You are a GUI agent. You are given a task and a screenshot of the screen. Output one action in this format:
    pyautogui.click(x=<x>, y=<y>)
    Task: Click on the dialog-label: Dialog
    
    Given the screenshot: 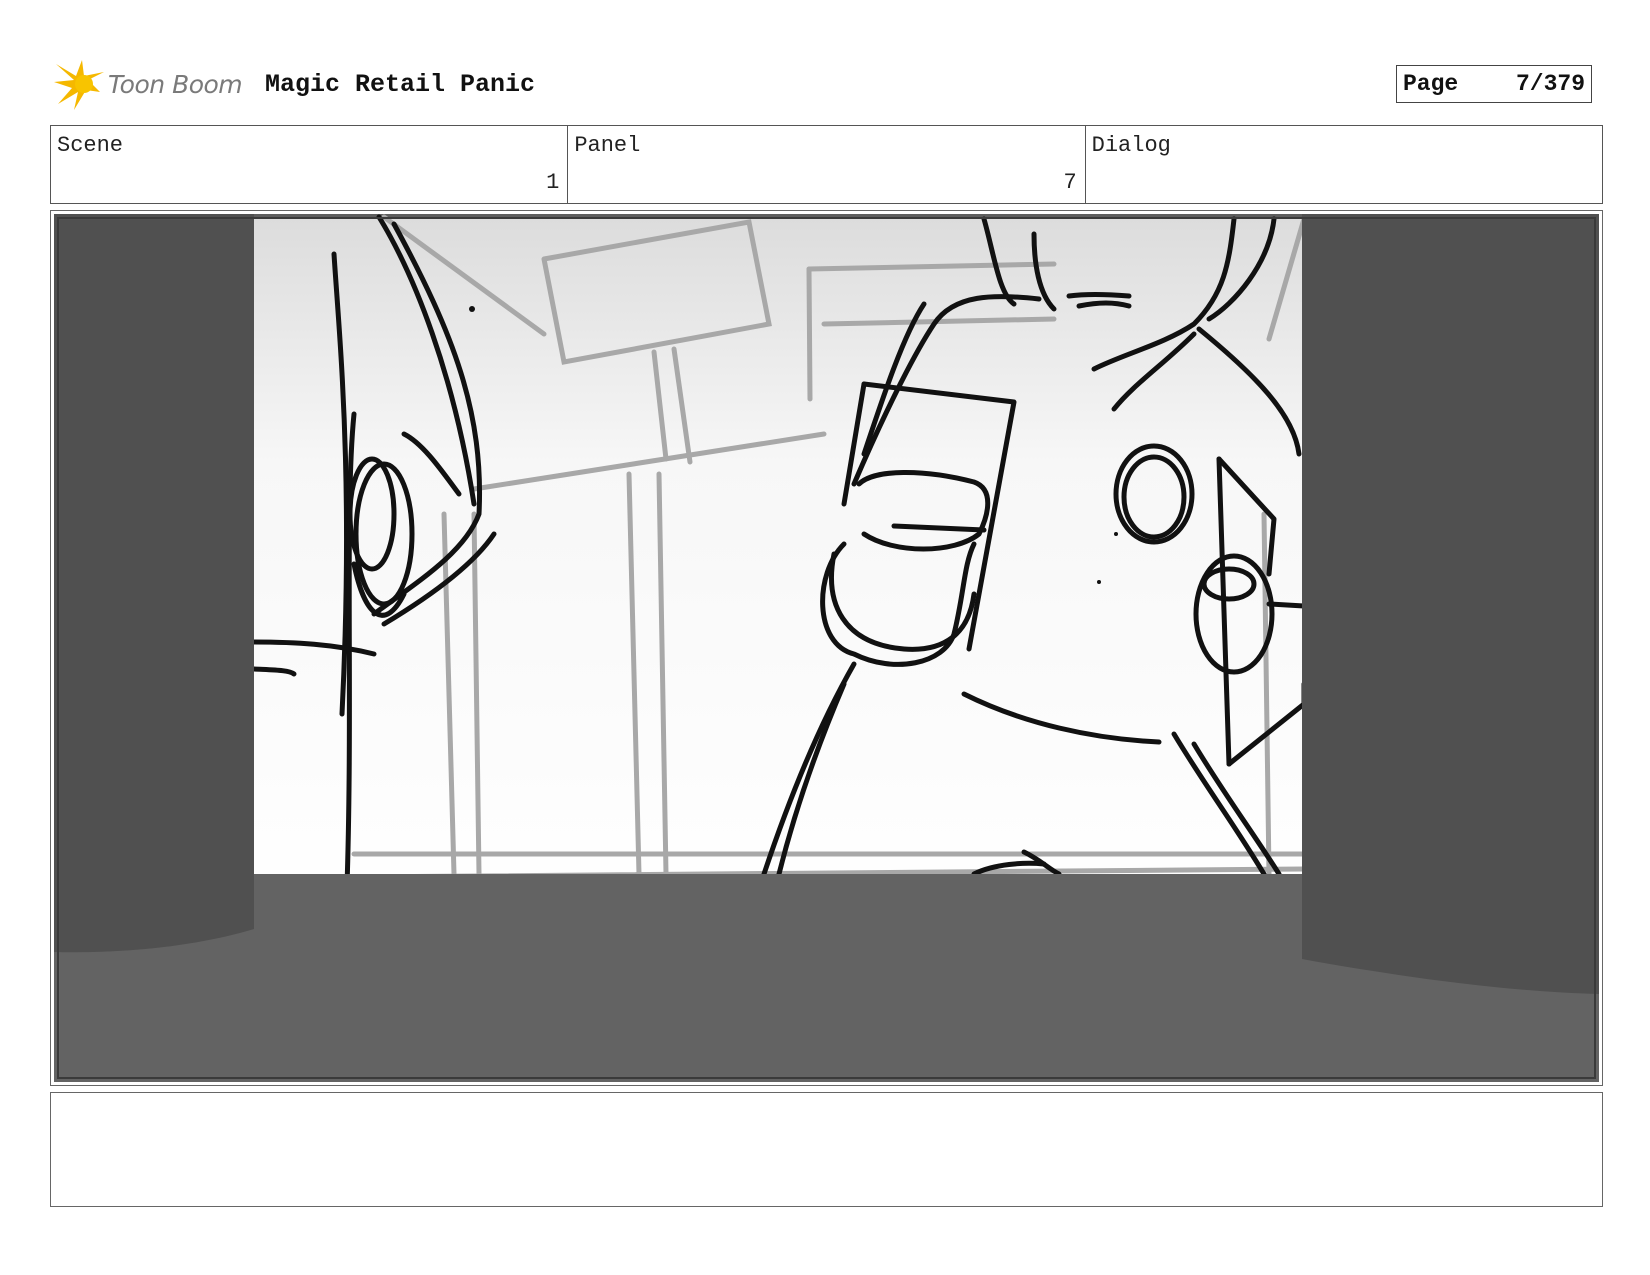 What is the action you would take?
    pyautogui.click(x=1131, y=145)
    